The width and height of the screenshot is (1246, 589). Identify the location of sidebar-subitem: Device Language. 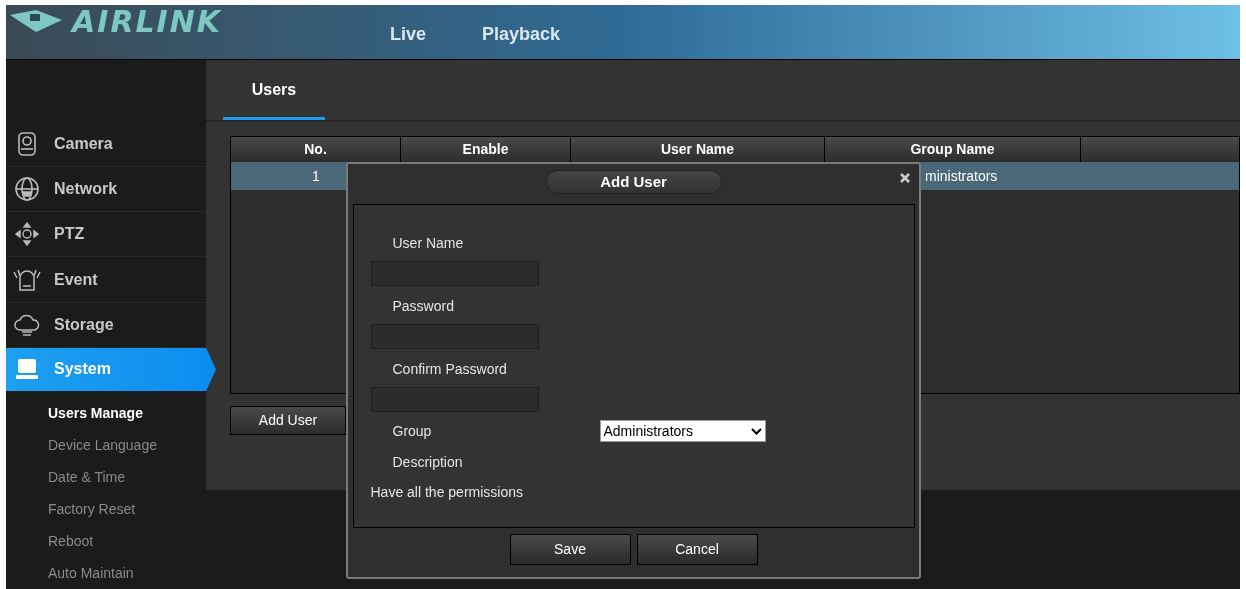
(127, 445).